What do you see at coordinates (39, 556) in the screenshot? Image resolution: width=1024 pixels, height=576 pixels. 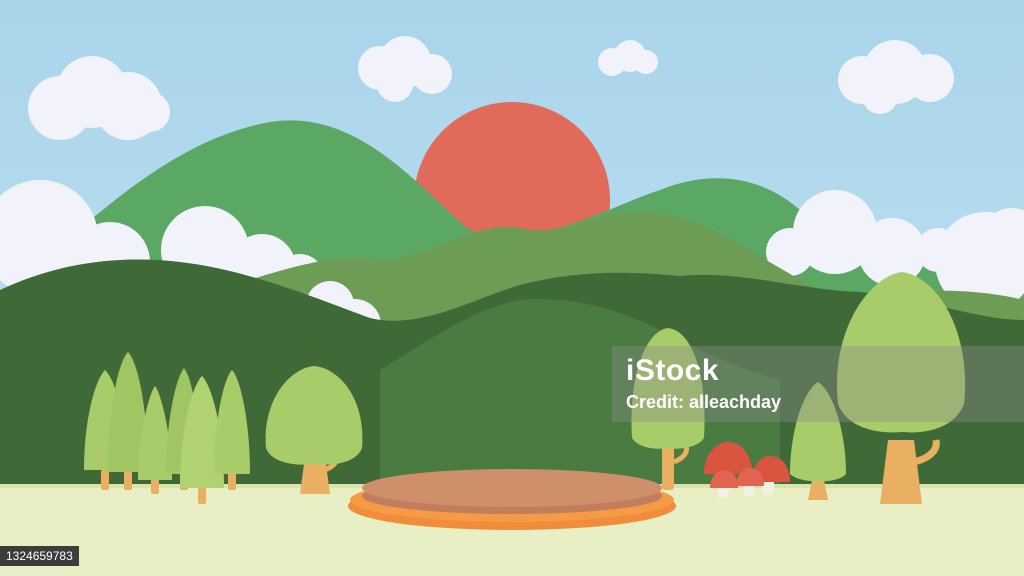 I see `image-id-label: 1324659783` at bounding box center [39, 556].